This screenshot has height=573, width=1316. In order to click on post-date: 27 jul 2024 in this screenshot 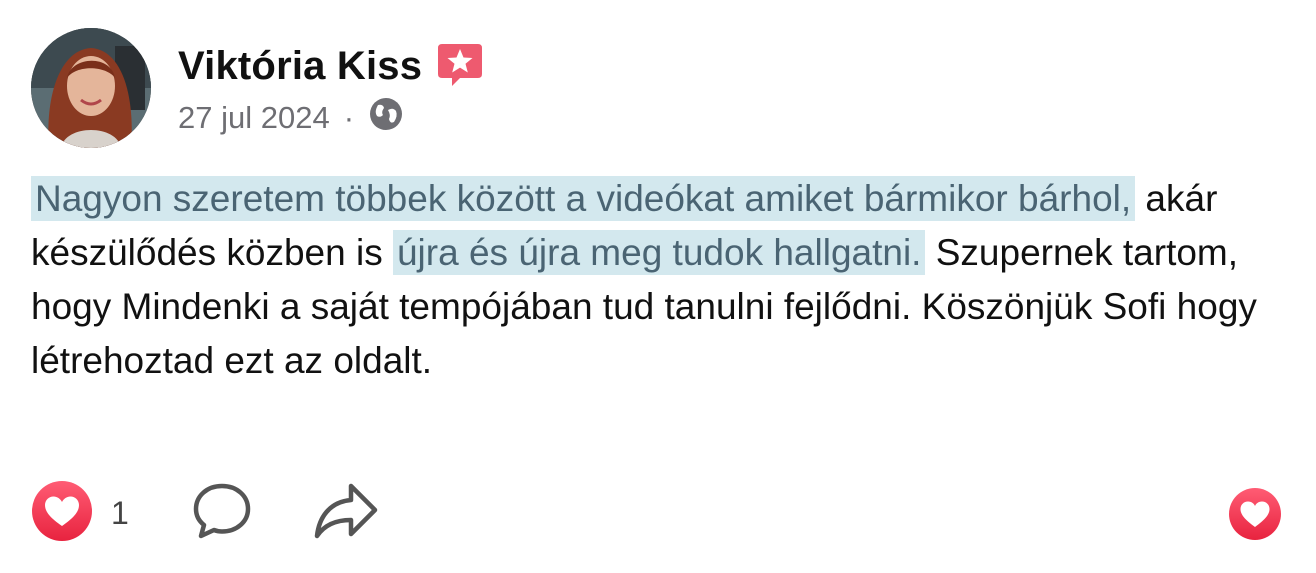, I will do `click(254, 118)`.